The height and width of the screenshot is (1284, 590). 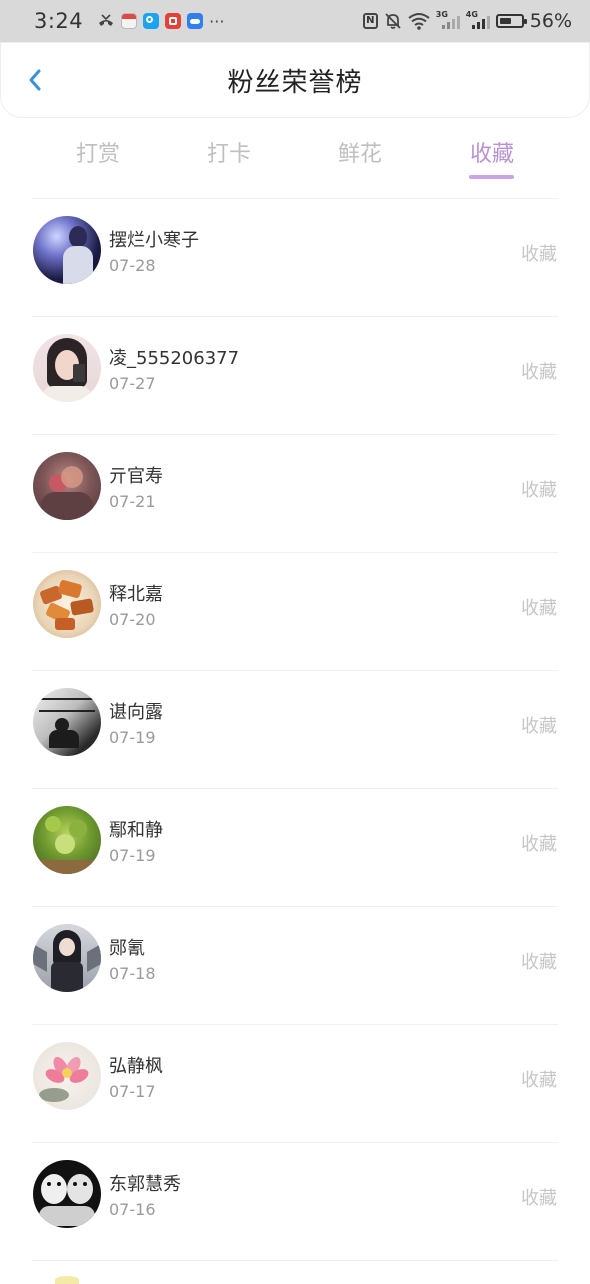 I want to click on battery-percent: 56%, so click(x=550, y=21).